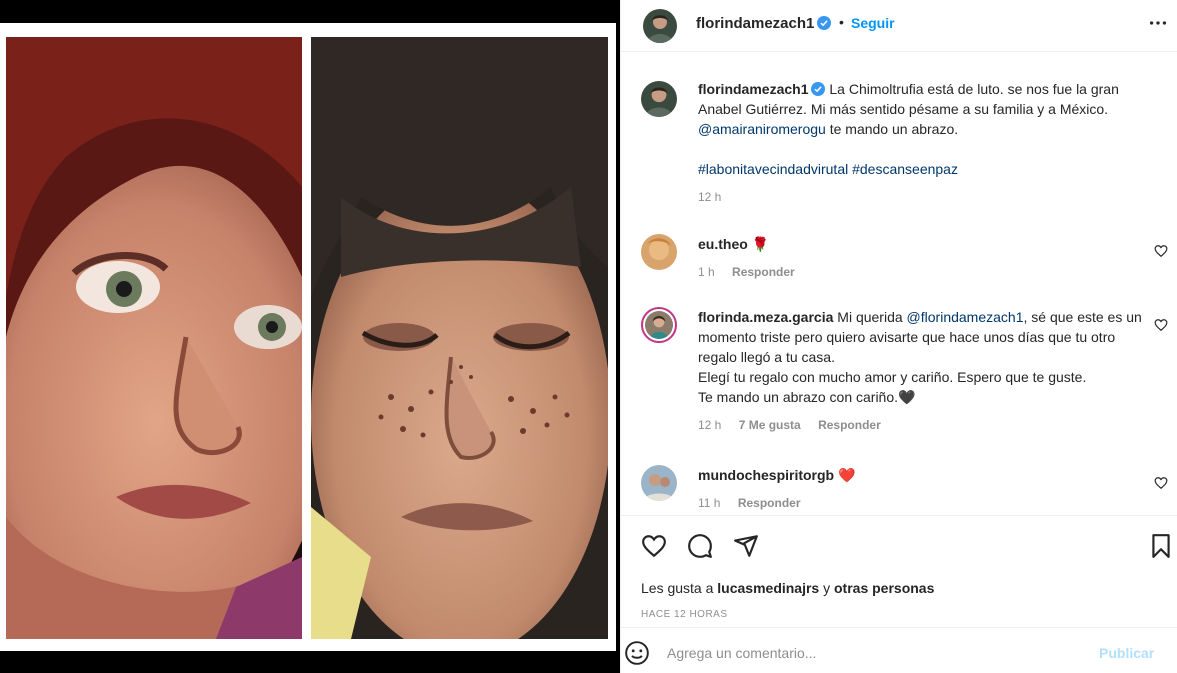 The image size is (1177, 673). What do you see at coordinates (710, 197) in the screenshot?
I see `caption-time: 12 h` at bounding box center [710, 197].